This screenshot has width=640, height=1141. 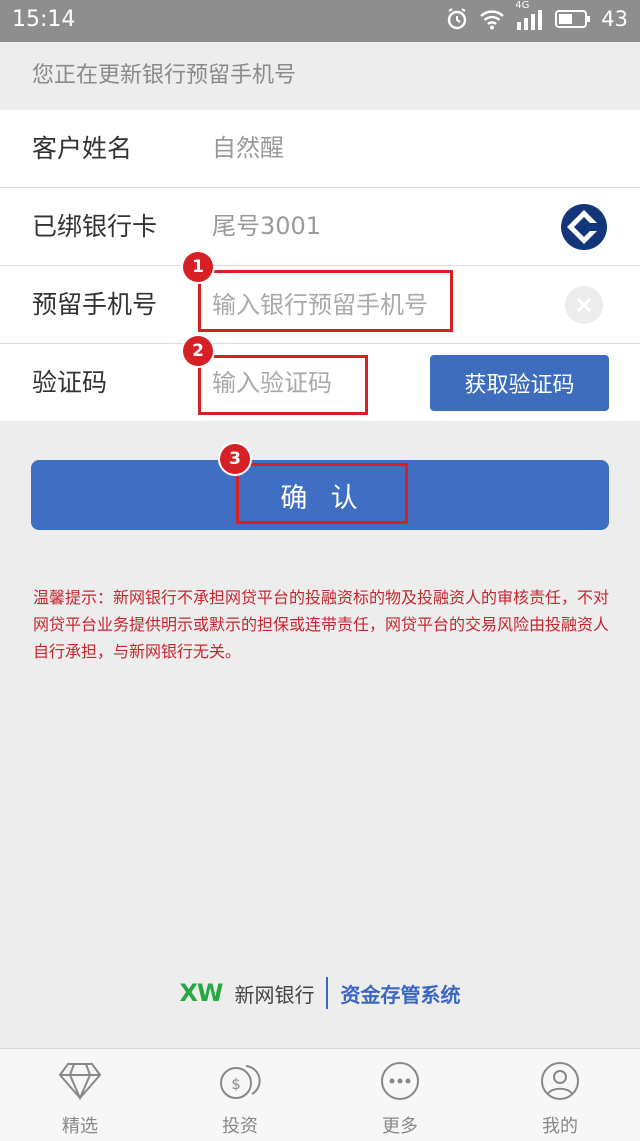 I want to click on brand-name: 新网银行, so click(x=274, y=994).